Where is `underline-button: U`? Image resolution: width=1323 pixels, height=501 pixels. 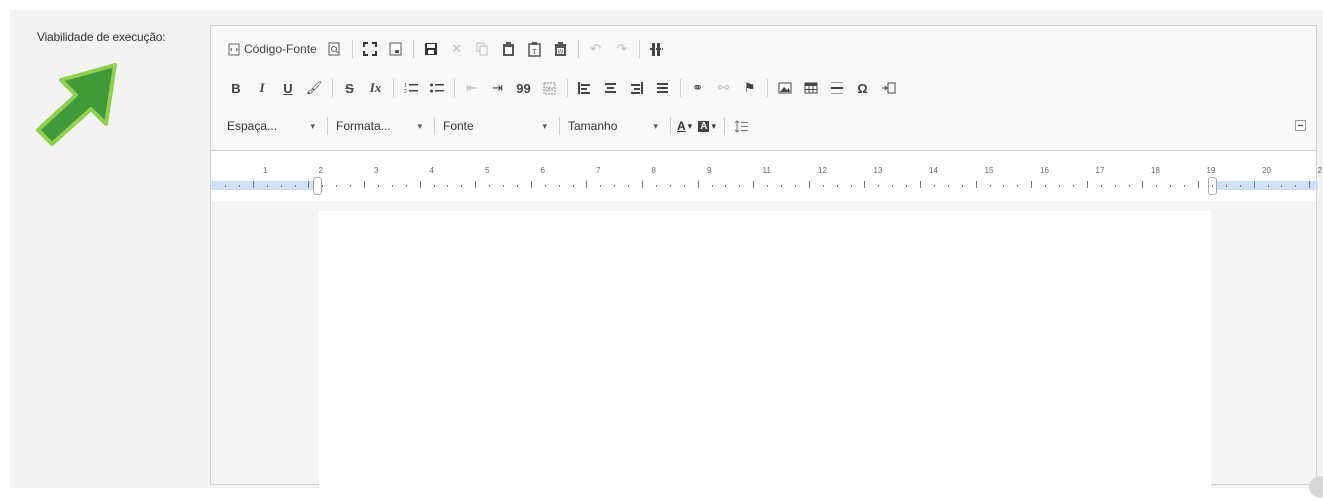 underline-button: U is located at coordinates (288, 88).